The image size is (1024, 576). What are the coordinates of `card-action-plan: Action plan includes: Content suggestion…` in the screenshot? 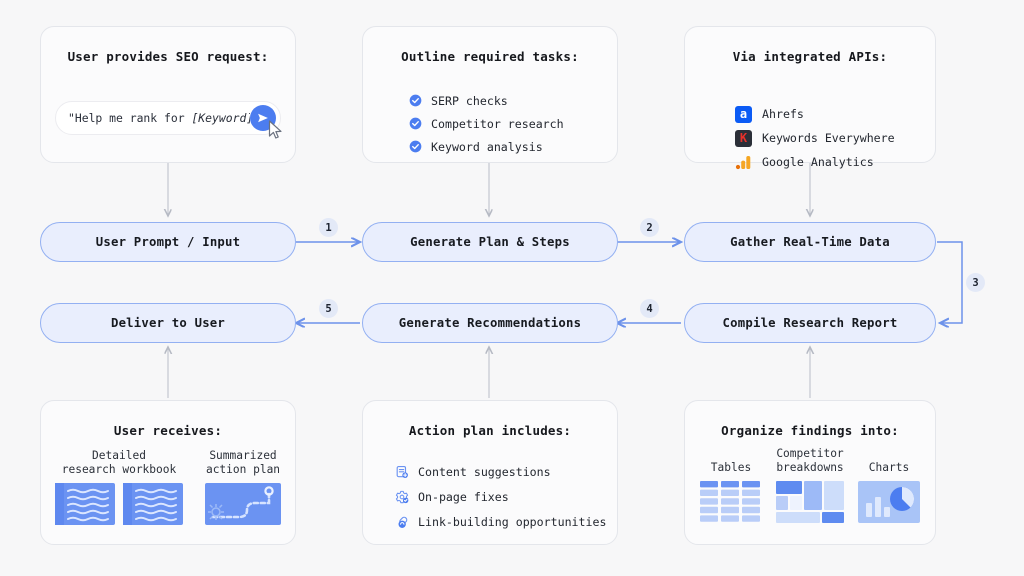 It's located at (490, 472).